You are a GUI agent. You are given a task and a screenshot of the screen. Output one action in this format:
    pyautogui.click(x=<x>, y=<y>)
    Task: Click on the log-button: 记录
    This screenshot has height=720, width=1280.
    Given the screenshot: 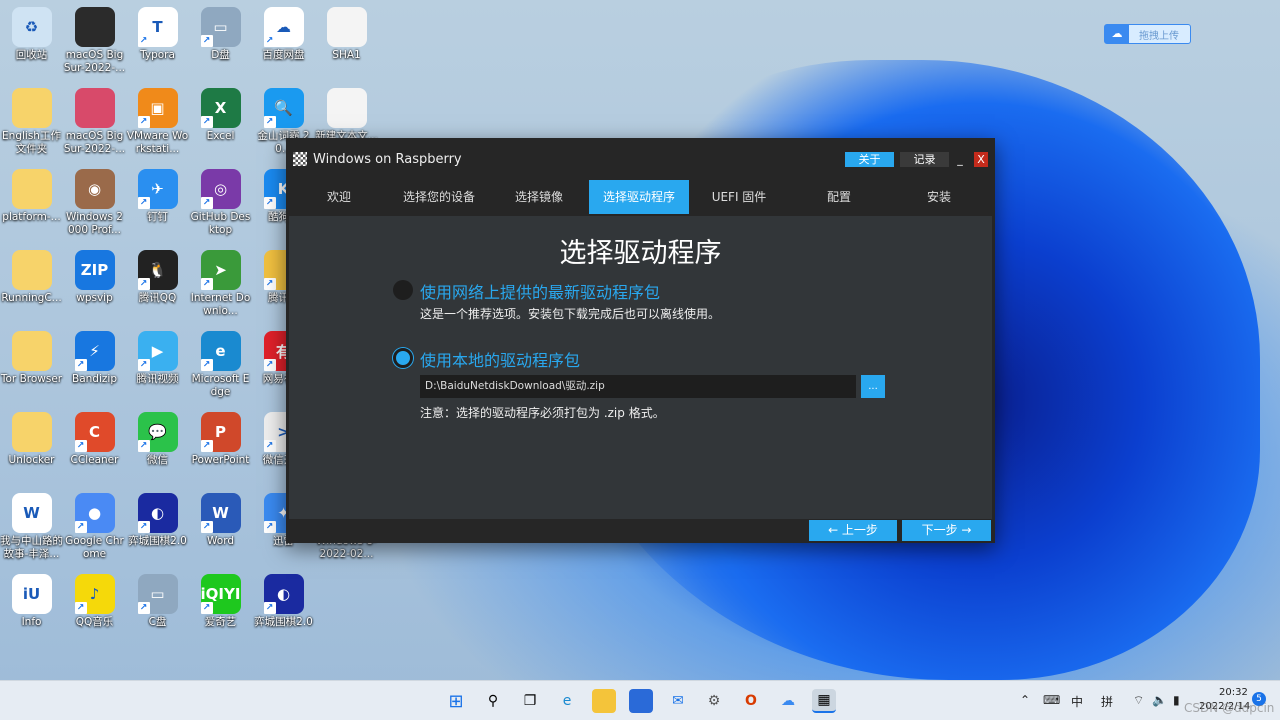 What is the action you would take?
    pyautogui.click(x=924, y=159)
    